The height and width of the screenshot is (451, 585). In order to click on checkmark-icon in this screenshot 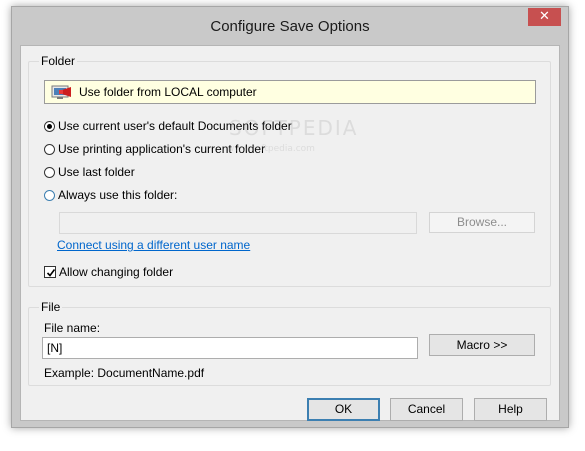, I will do `click(51, 273)`.